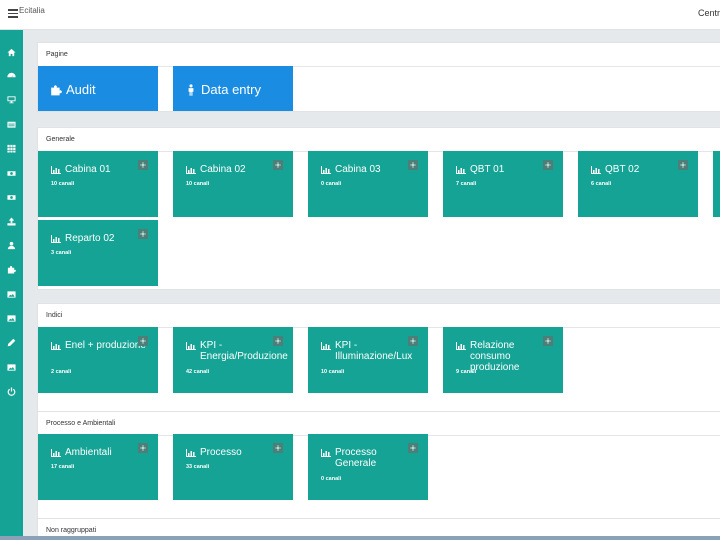 The height and width of the screenshot is (540, 720). What do you see at coordinates (61, 372) in the screenshot?
I see `tile-count: 2 canali` at bounding box center [61, 372].